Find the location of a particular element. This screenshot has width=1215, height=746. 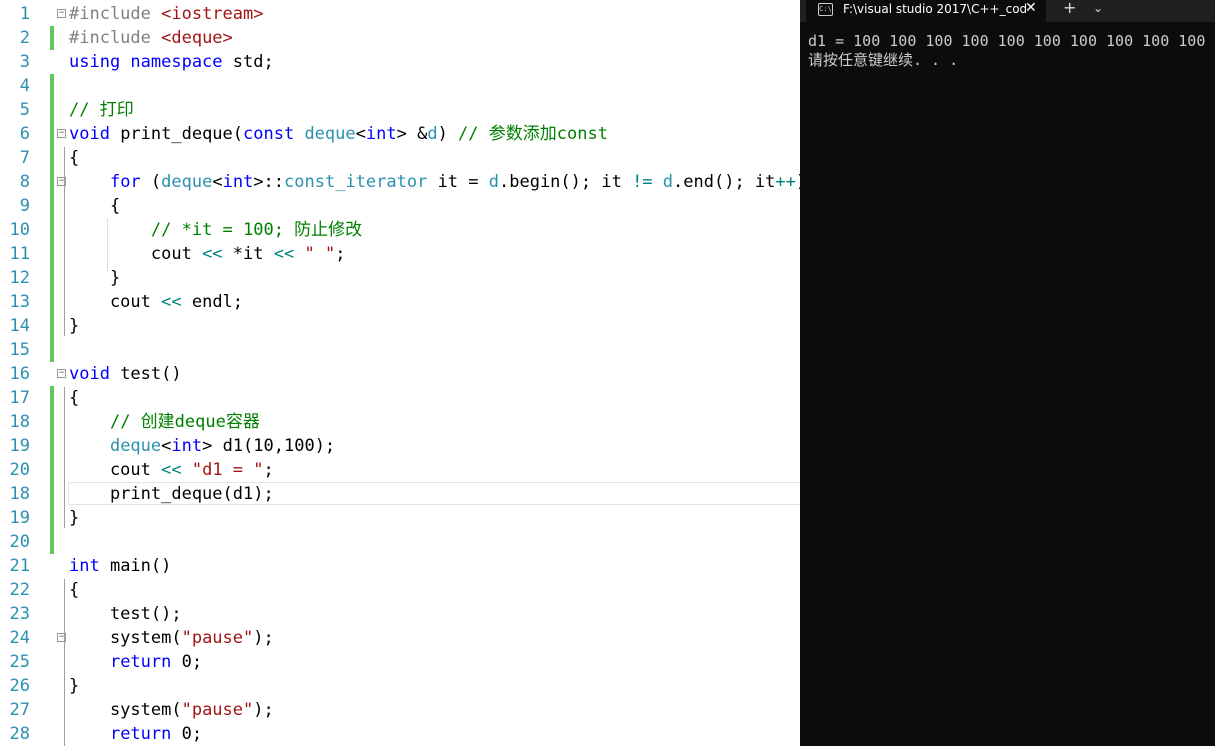

code-line: 3 using namespace std; is located at coordinates (400, 62).